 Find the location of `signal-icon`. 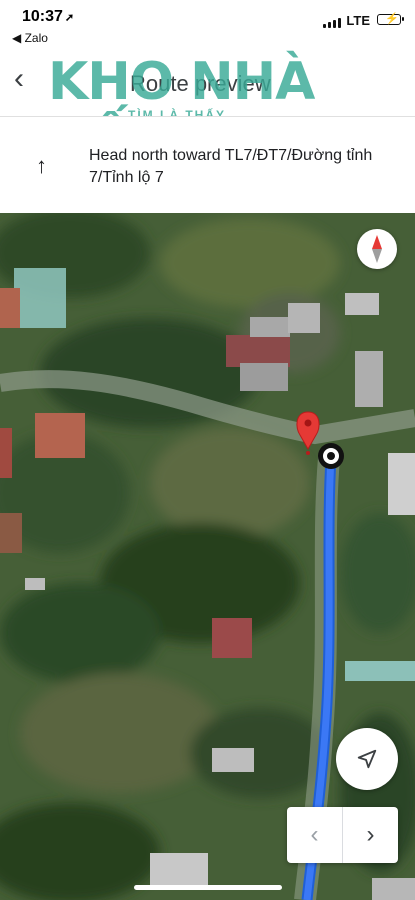

signal-icon is located at coordinates (332, 23).